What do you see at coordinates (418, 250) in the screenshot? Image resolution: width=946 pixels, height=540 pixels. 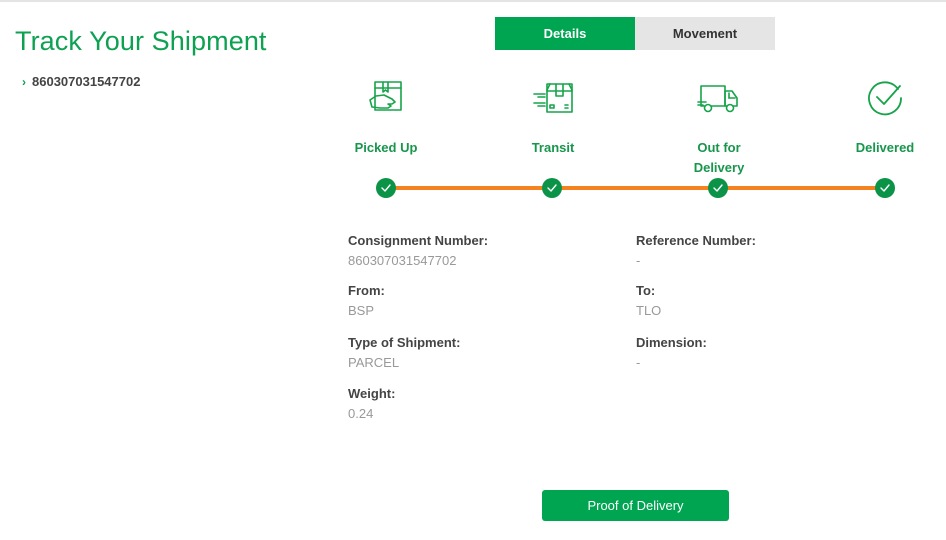 I see `field-consignment-number: Consignment Number: 860307031547702` at bounding box center [418, 250].